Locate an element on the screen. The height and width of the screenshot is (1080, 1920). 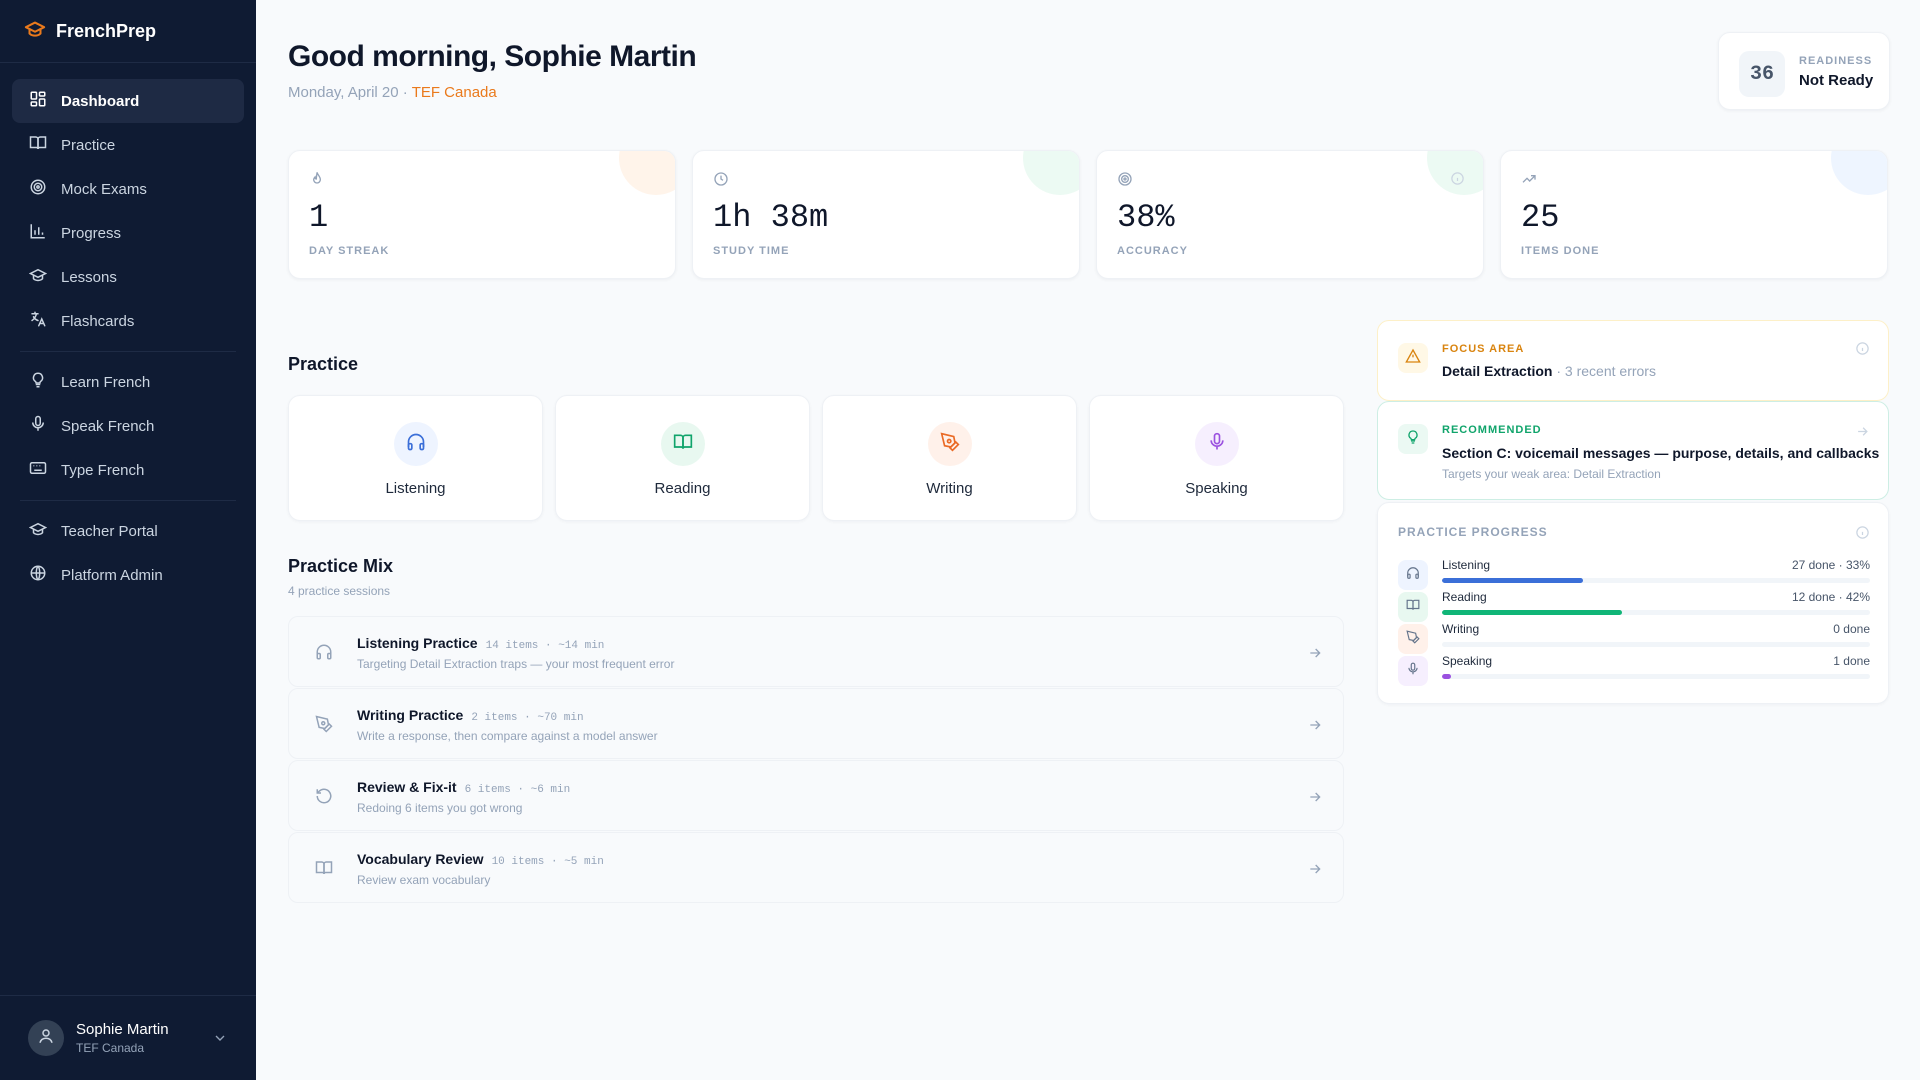
sidebar-item-progress: Progress is located at coordinates (128, 233).